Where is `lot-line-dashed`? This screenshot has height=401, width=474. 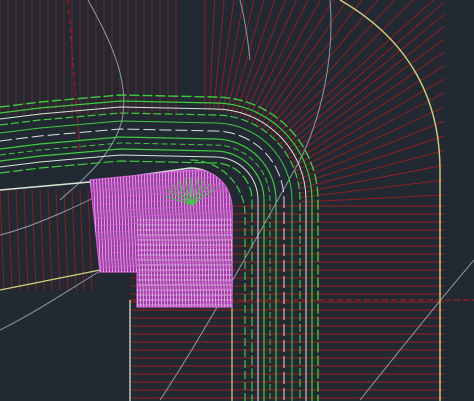
lot-line-dashed is located at coordinates (74, 75).